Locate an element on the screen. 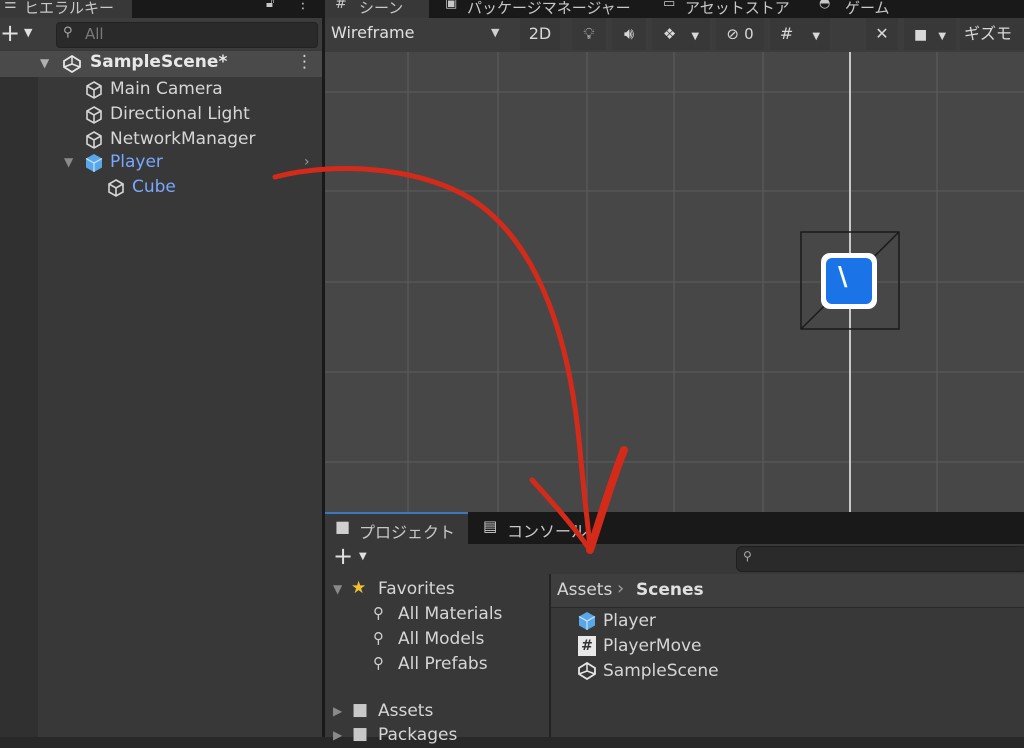  unity-scene-icon is located at coordinates (72, 64).